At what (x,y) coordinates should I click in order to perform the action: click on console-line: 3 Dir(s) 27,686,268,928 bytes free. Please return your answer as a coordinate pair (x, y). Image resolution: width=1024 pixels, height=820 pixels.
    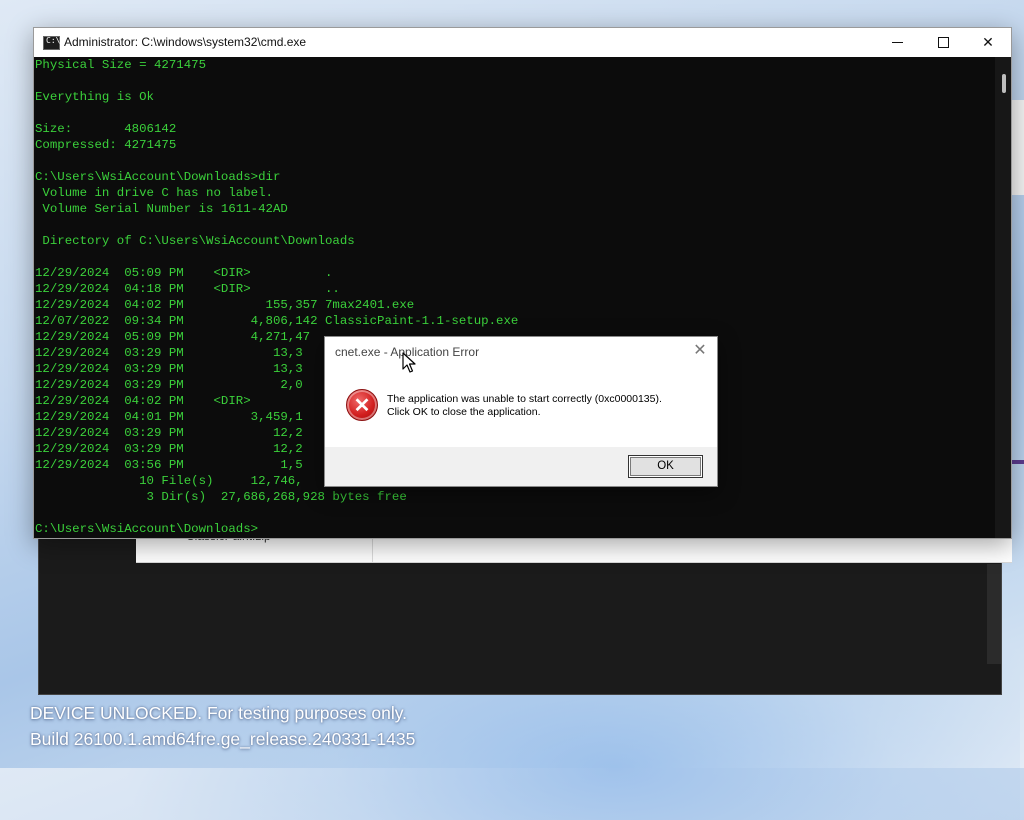
    Looking at the image, I should click on (221, 497).